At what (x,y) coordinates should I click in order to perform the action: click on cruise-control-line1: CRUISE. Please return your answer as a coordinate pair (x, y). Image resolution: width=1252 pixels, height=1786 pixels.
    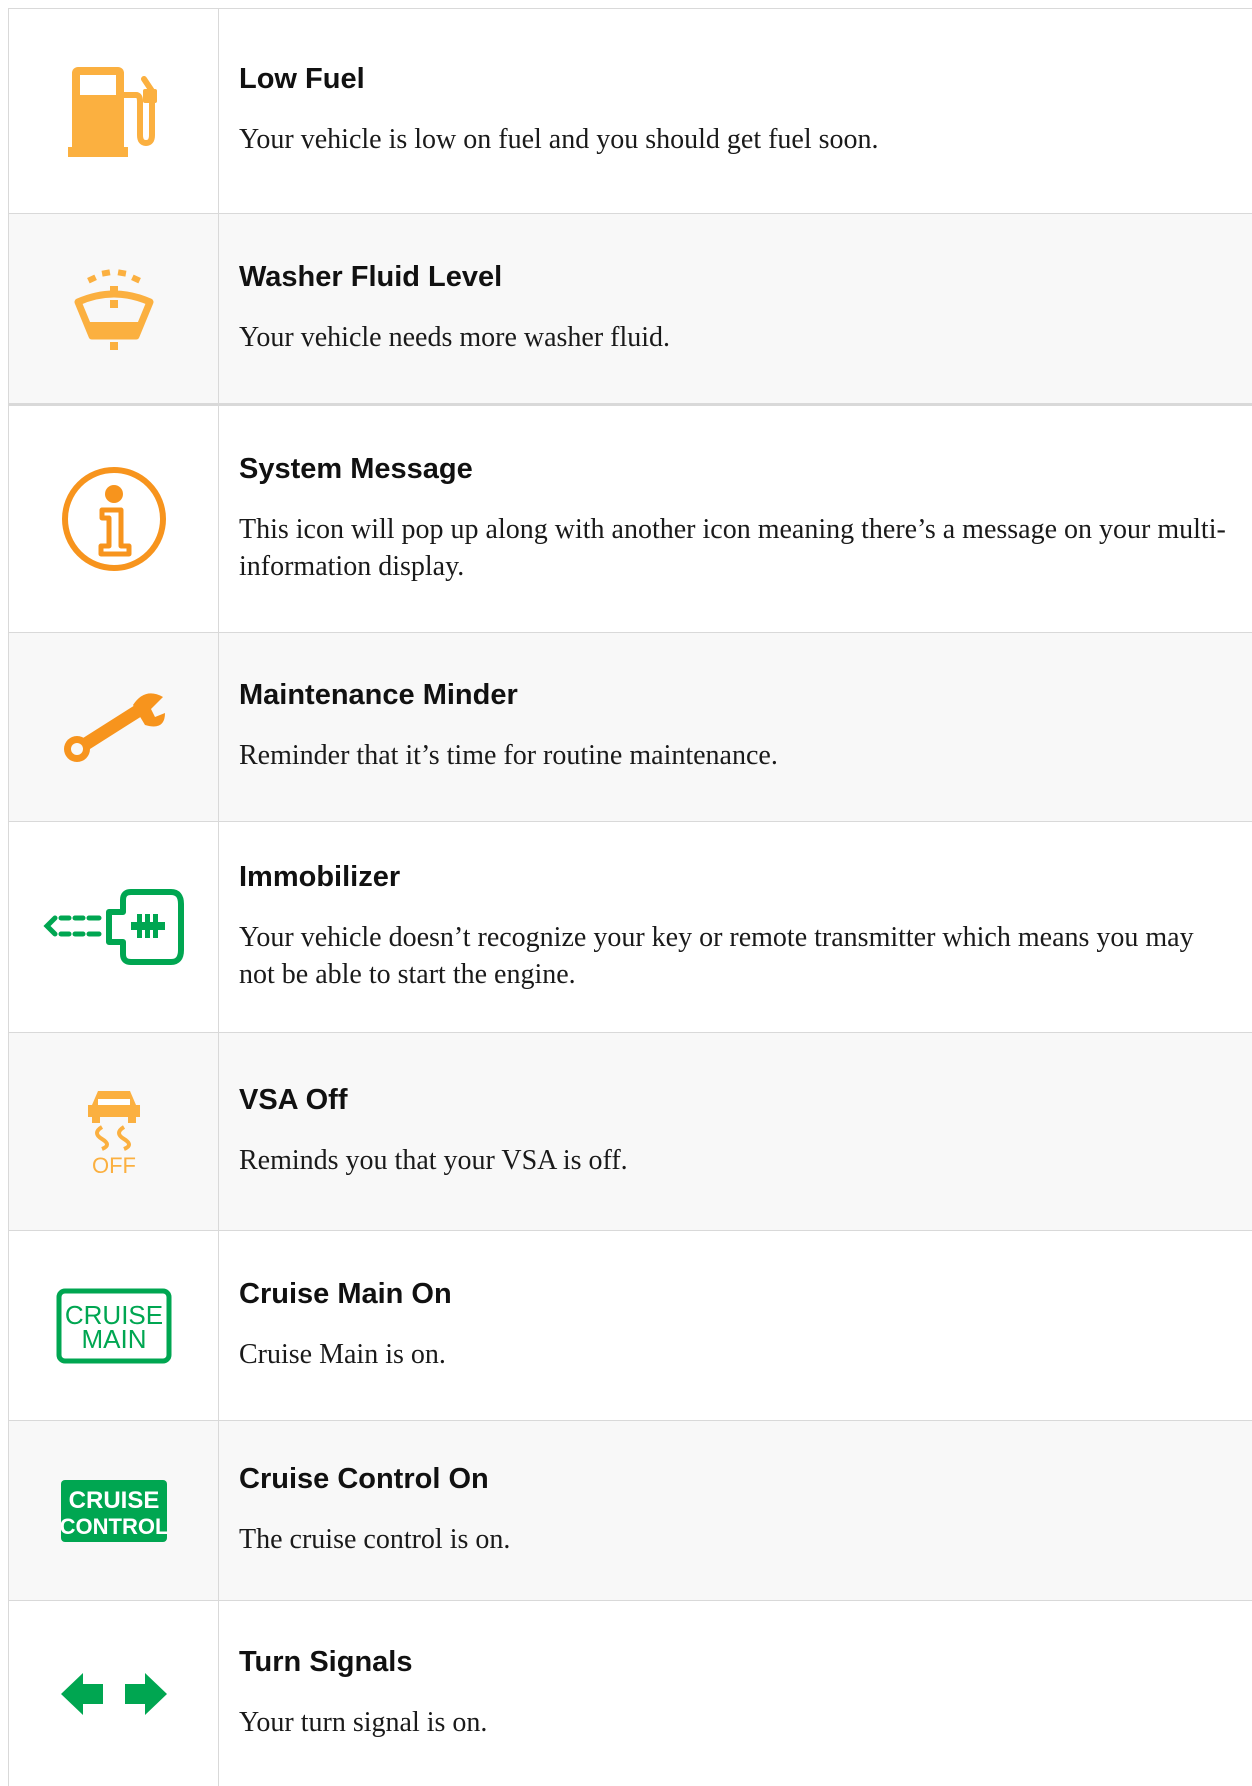
    Looking at the image, I should click on (113, 1500).